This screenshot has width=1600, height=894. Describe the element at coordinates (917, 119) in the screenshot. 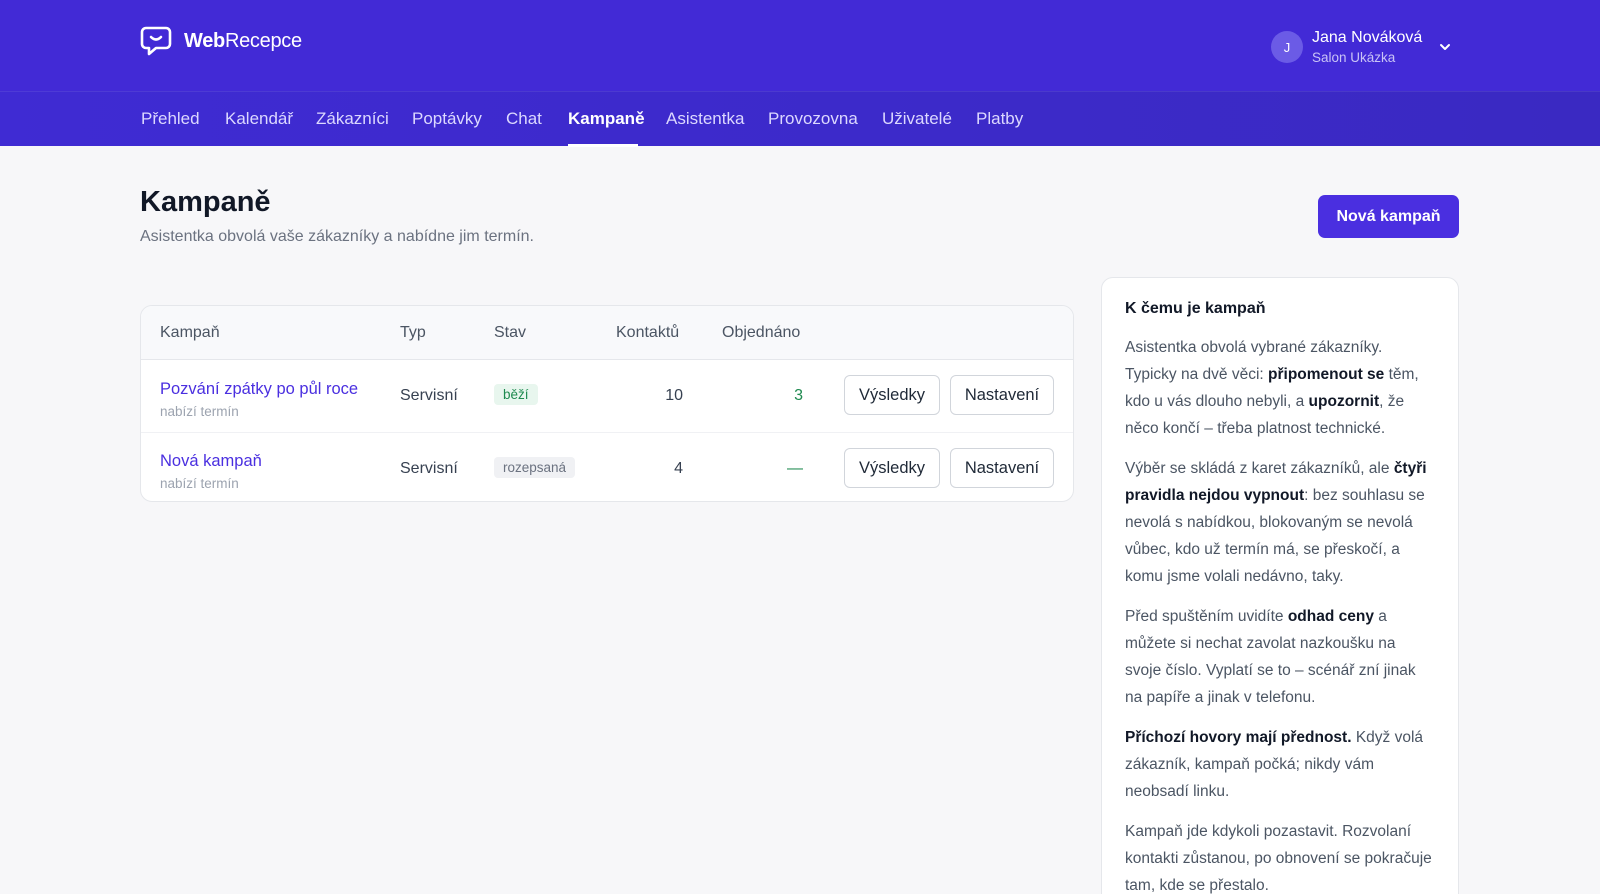

I see `nav-item-uzivatele: Uživatelé` at that location.